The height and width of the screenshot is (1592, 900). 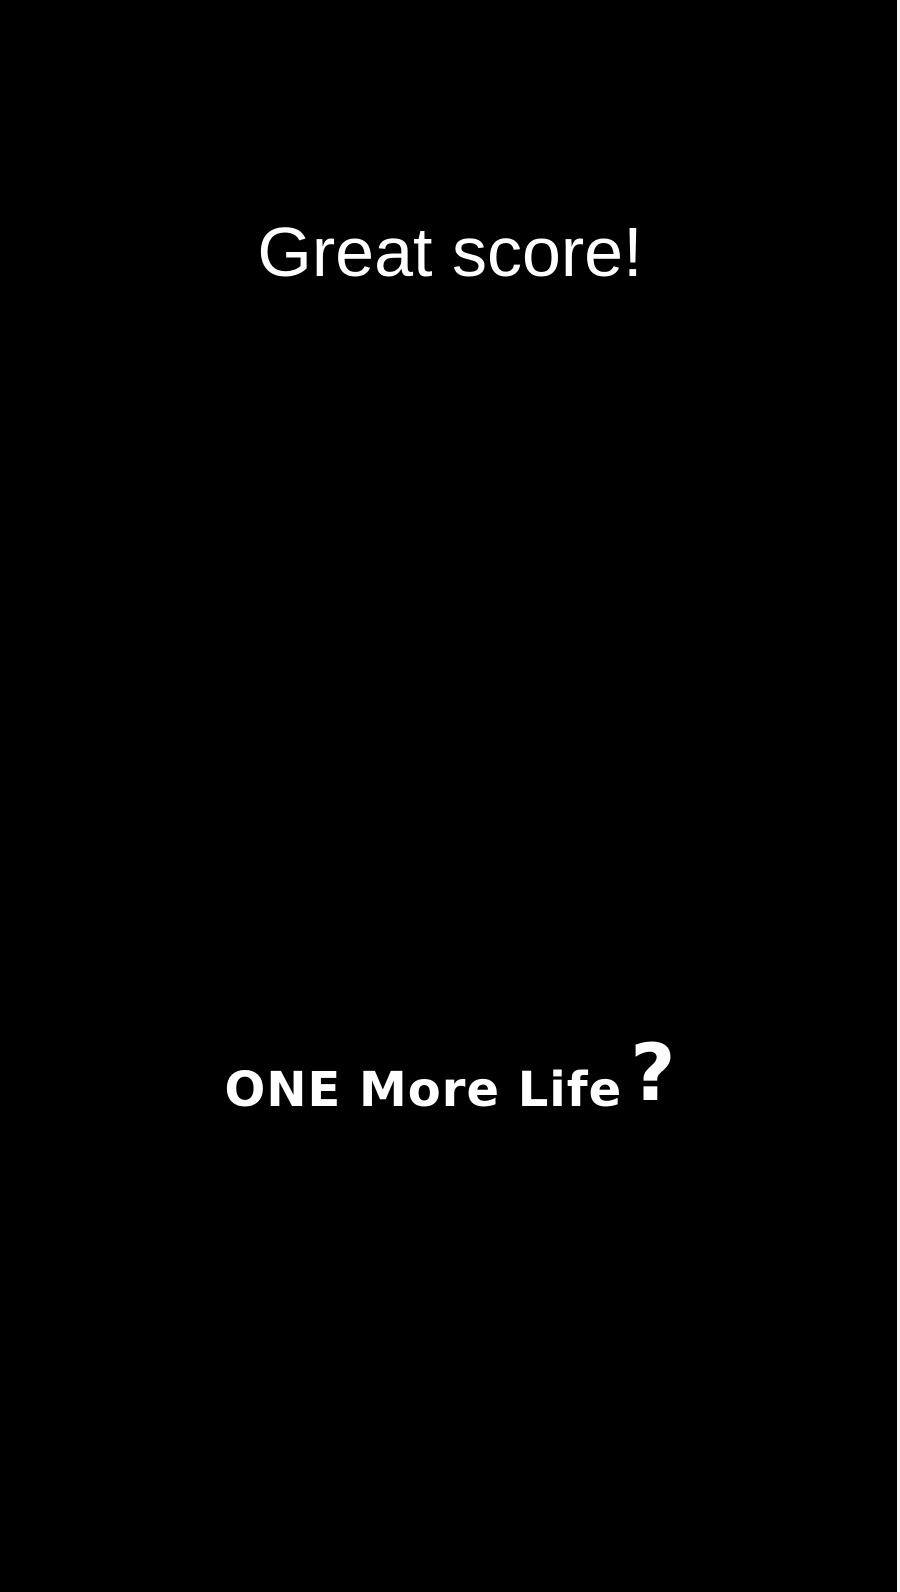 I want to click on one-more-life-button: ONE More Life?, so click(x=450, y=1077).